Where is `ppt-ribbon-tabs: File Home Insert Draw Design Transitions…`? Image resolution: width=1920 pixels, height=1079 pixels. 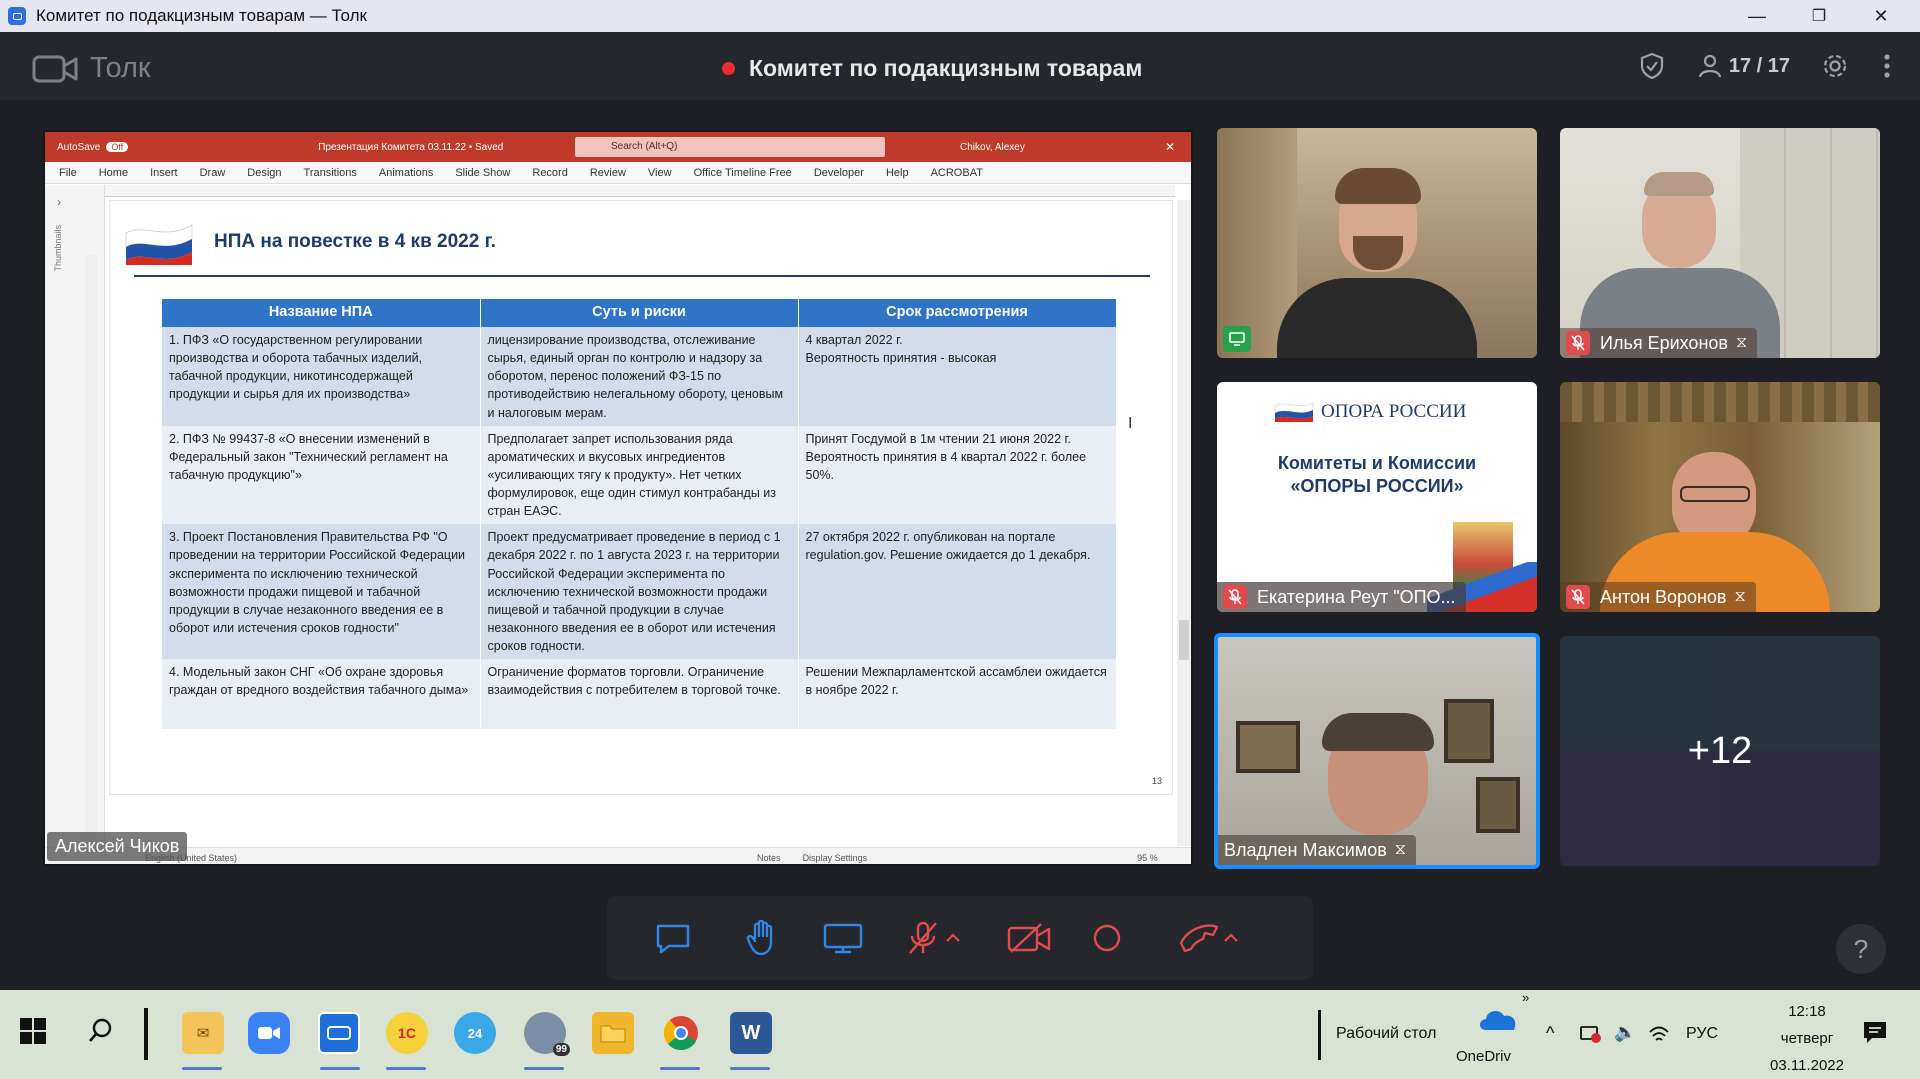
ppt-ribbon-tabs: File Home Insert Draw Design Transitions… is located at coordinates (618, 173).